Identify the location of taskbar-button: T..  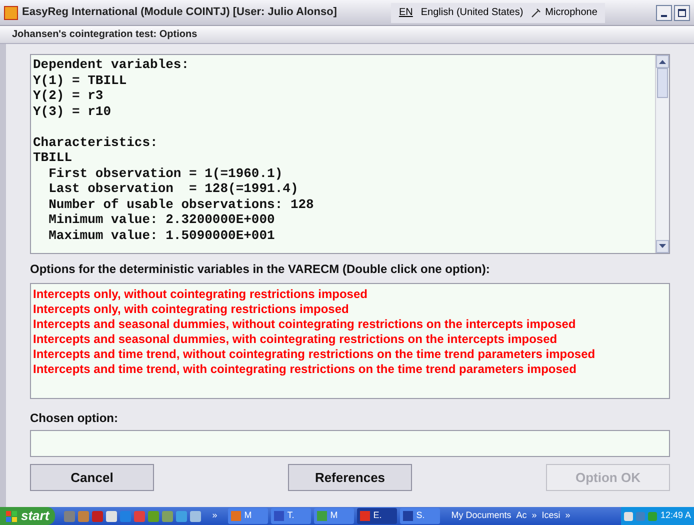
(291, 516).